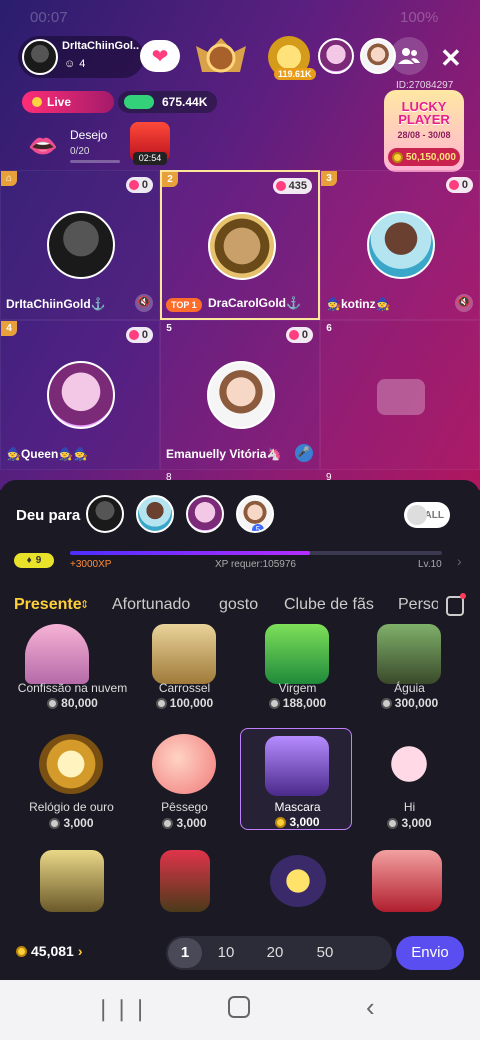  What do you see at coordinates (95, 161) in the screenshot?
I see `wish-progress-bar` at bounding box center [95, 161].